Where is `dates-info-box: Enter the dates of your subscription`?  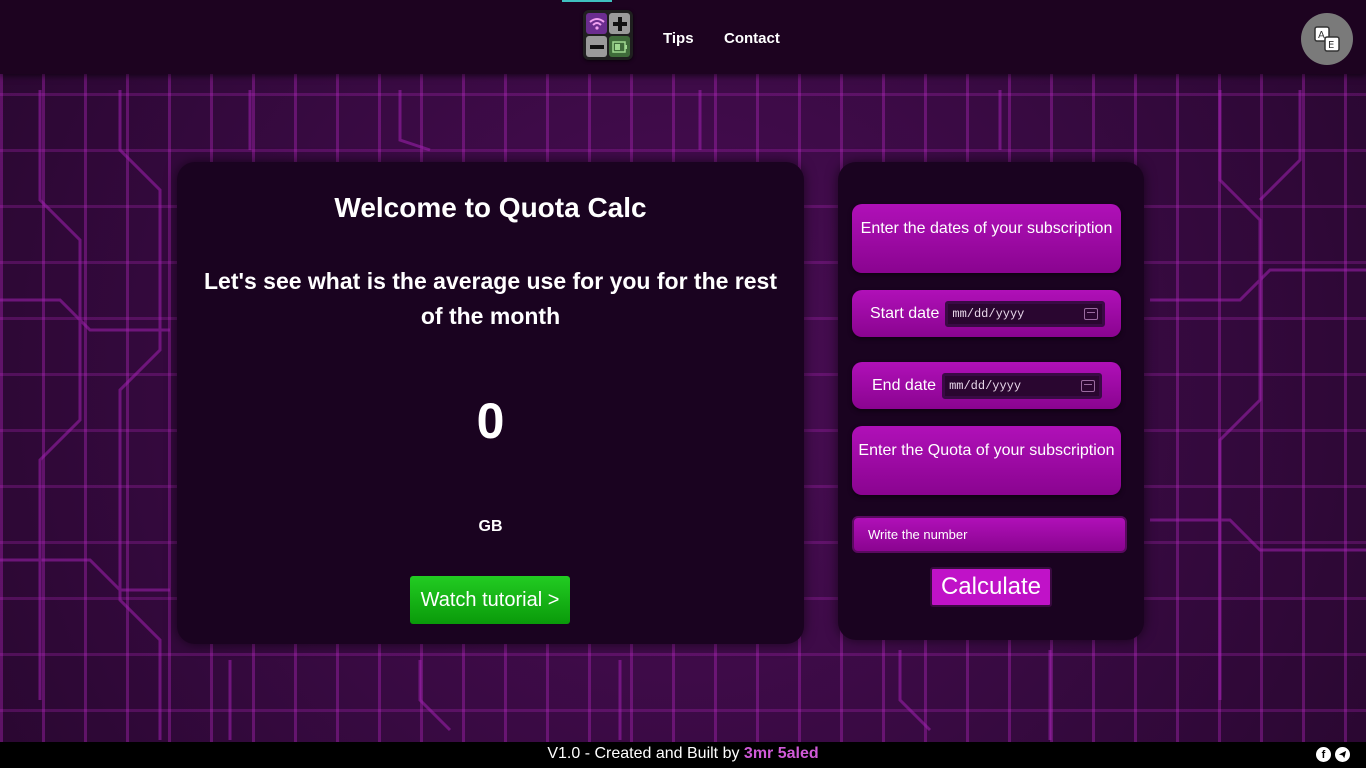
dates-info-box: Enter the dates of your subscription is located at coordinates (986, 238).